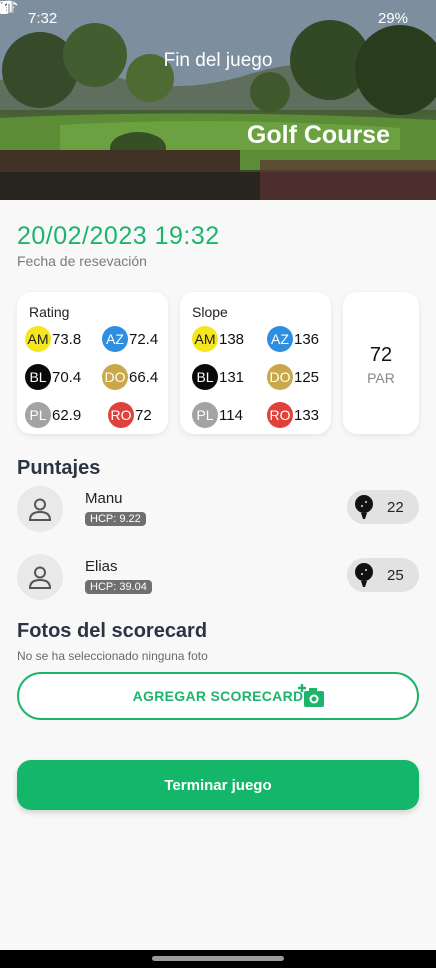  What do you see at coordinates (143, 415) in the screenshot?
I see `rating-value: 72` at bounding box center [143, 415].